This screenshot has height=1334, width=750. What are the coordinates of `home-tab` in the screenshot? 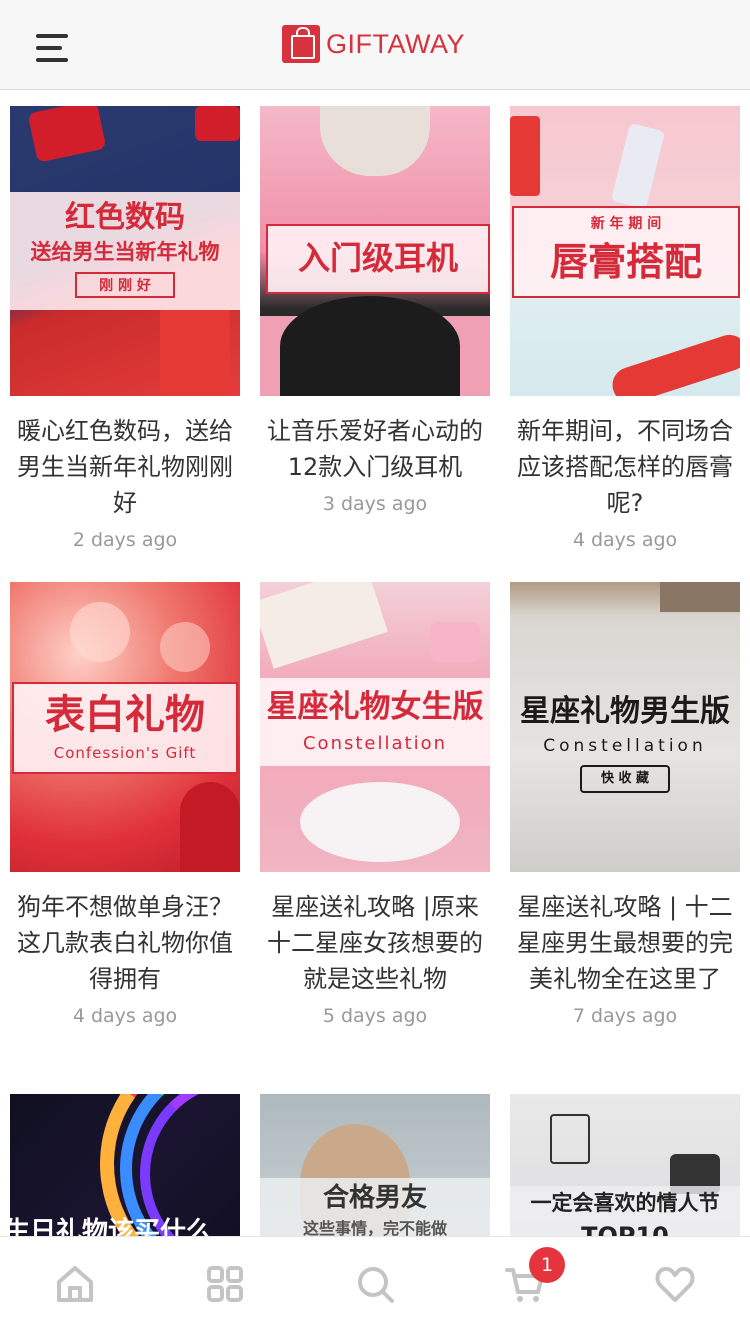 It's located at (75, 1284).